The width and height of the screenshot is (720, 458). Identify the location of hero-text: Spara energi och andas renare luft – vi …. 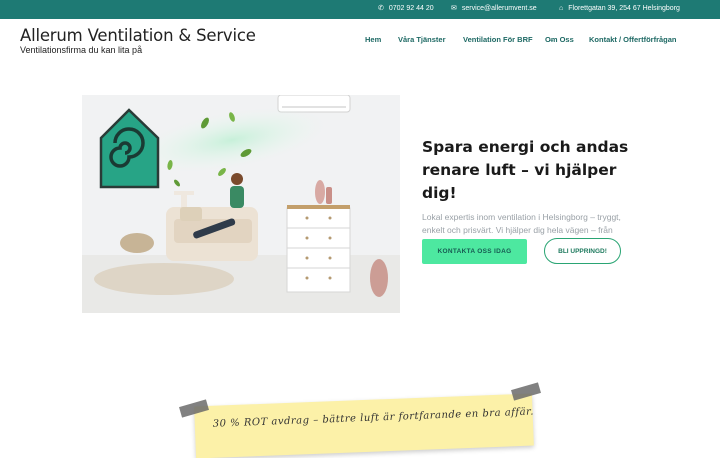
(537, 193).